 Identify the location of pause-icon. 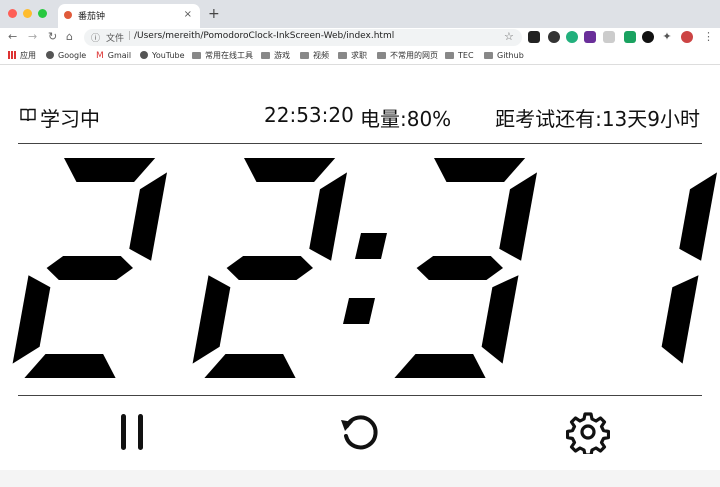
(132, 432).